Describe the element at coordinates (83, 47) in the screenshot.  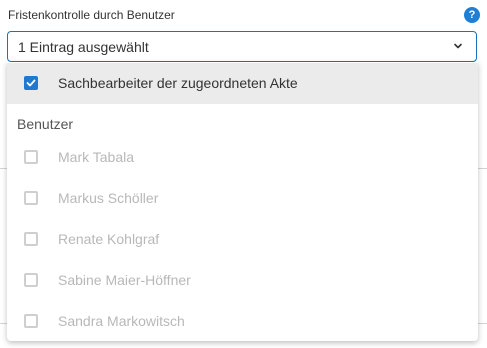
I see `select-value: 1 Eintrag ausgewählt` at that location.